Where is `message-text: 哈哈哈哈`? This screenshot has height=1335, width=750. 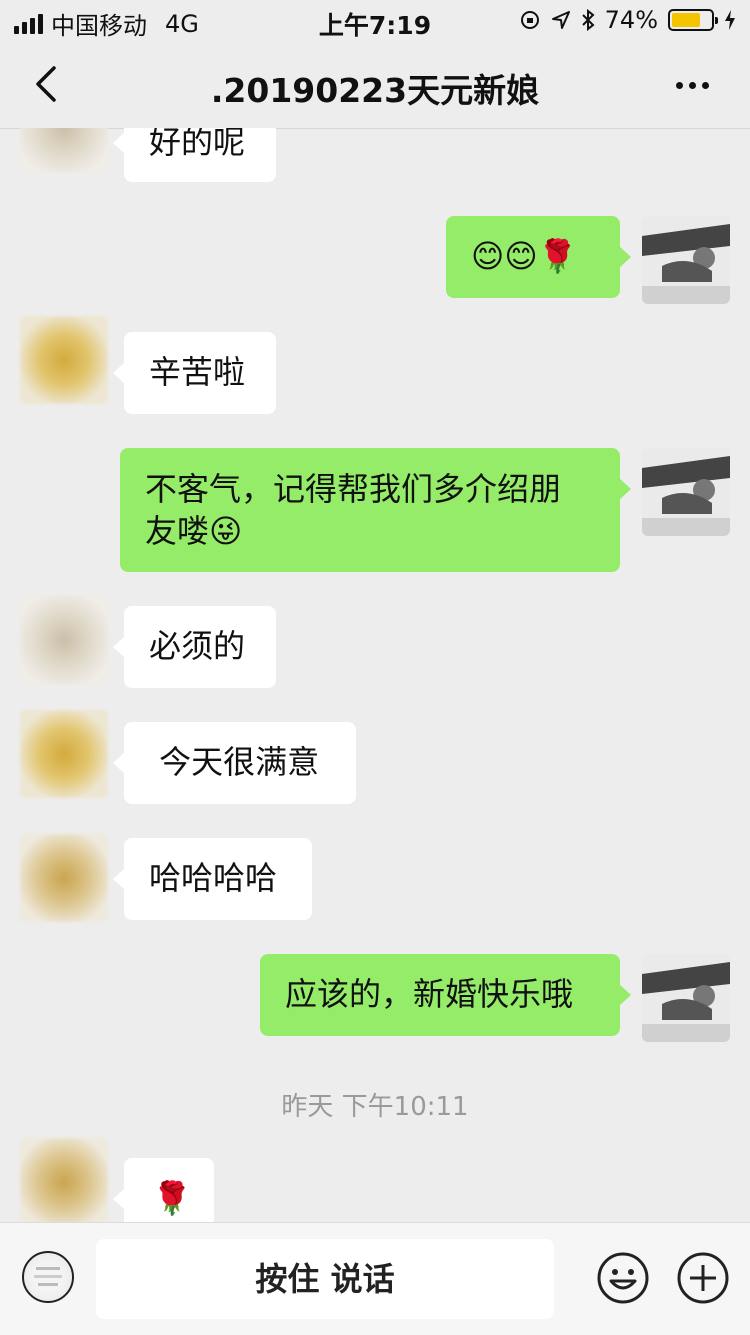 message-text: 哈哈哈哈 is located at coordinates (213, 878).